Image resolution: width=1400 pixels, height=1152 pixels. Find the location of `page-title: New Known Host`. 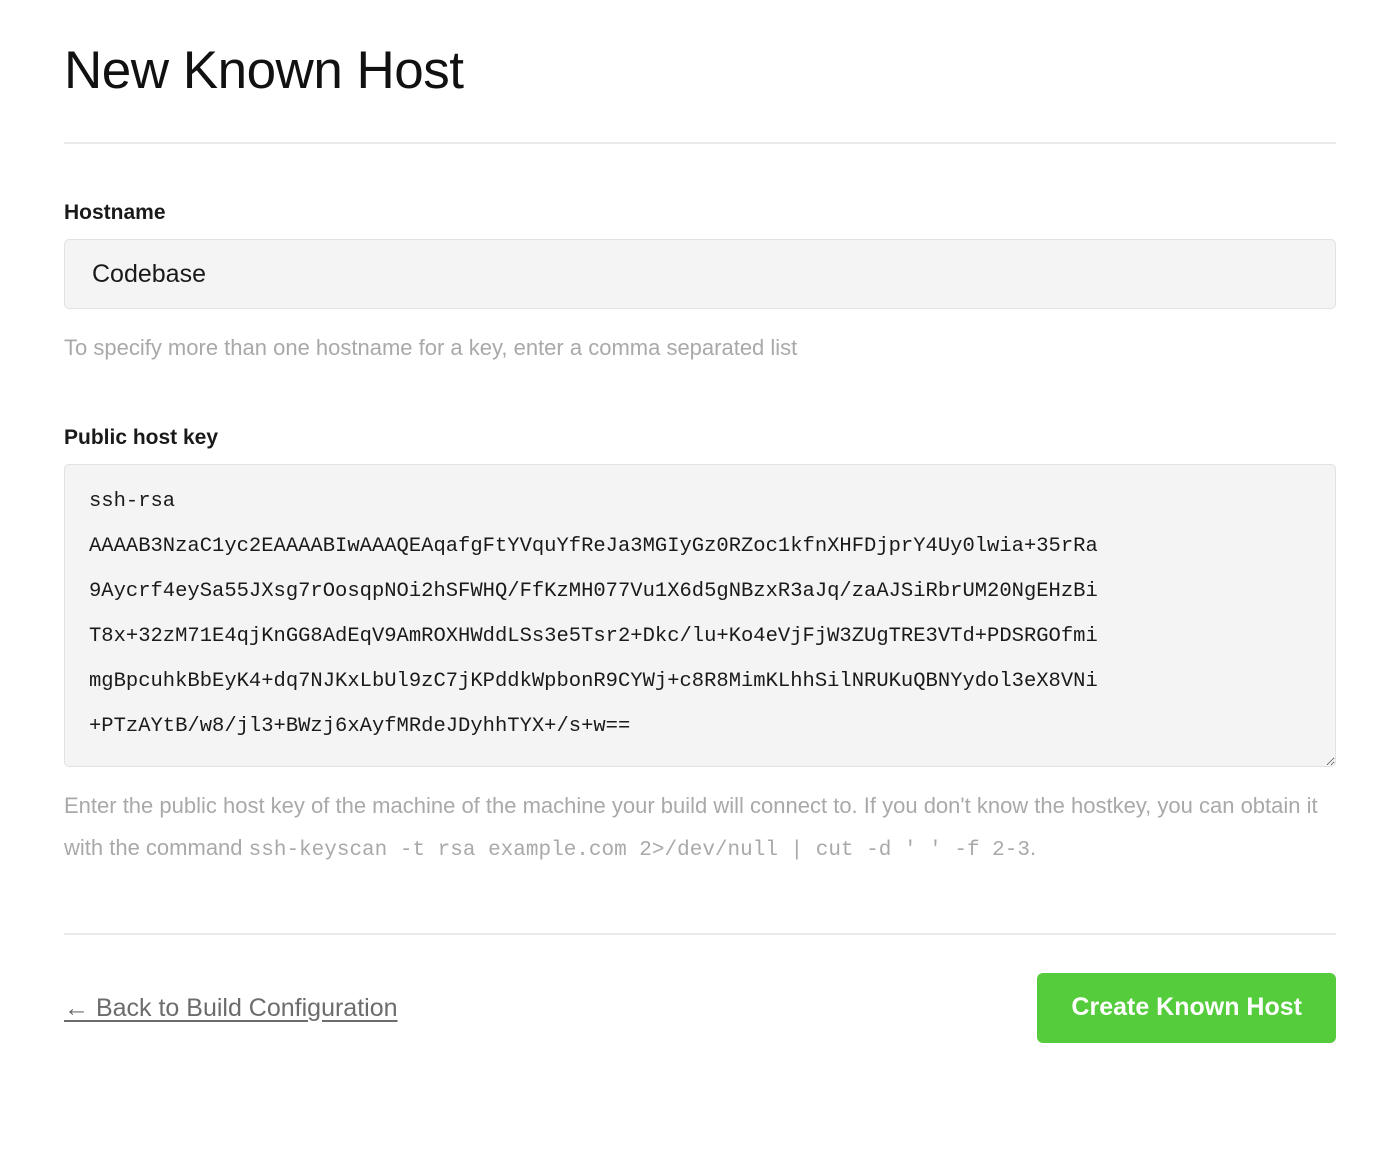

page-title: New Known Host is located at coordinates (264, 70).